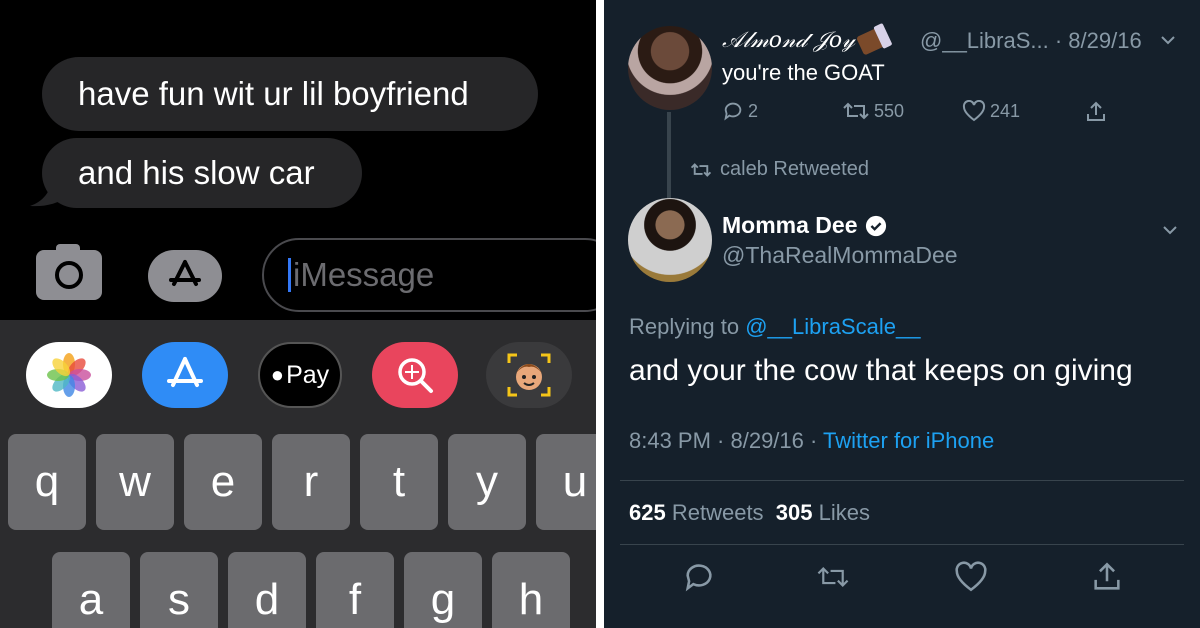 This screenshot has width=1200, height=628. What do you see at coordinates (1005, 110) in the screenshot?
I see `like-count: 241` at bounding box center [1005, 110].